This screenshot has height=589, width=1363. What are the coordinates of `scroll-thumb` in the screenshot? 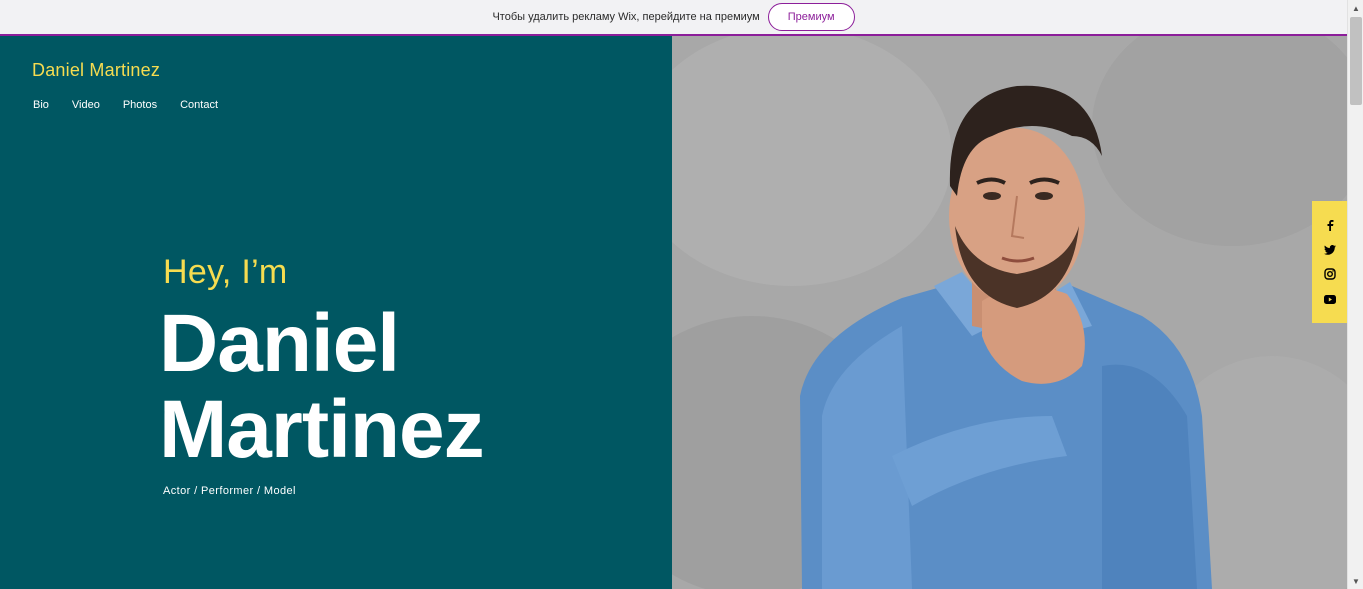 It's located at (1356, 61).